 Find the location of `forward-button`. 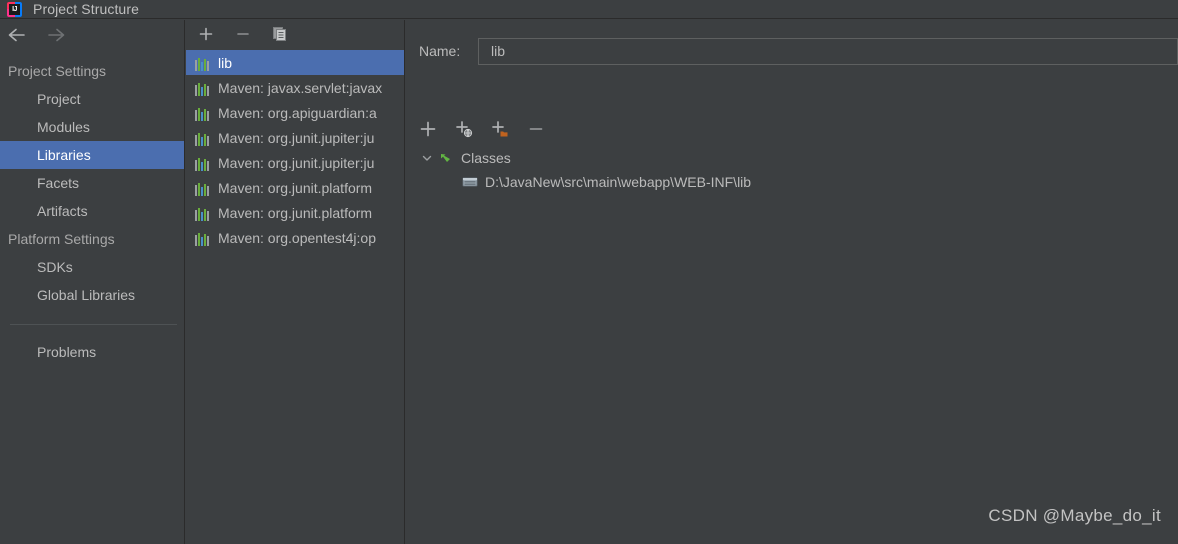

forward-button is located at coordinates (56, 35).